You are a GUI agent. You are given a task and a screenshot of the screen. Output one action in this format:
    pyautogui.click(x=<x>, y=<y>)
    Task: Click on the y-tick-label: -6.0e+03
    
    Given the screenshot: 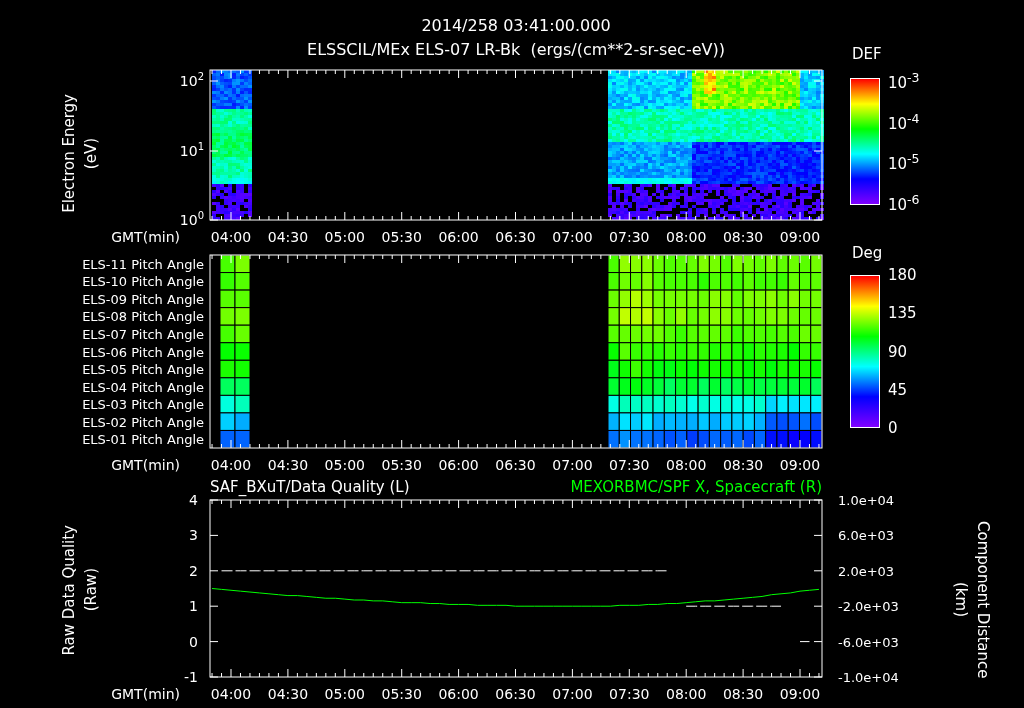 What is the action you would take?
    pyautogui.click(x=868, y=642)
    